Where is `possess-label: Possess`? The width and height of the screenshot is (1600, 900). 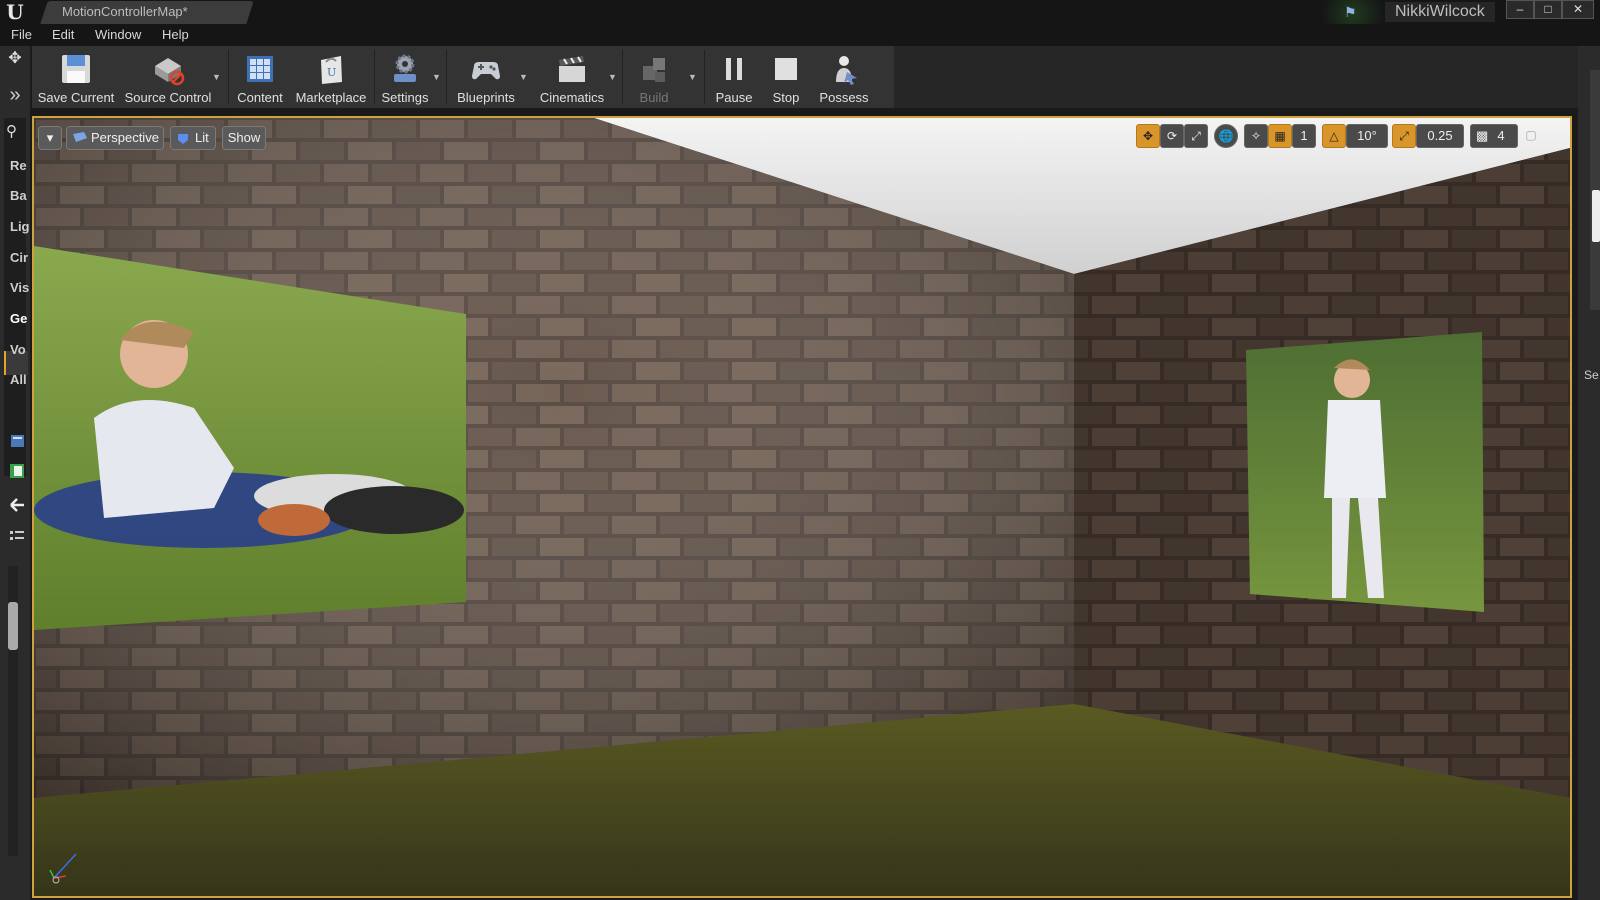 possess-label: Possess is located at coordinates (844, 97).